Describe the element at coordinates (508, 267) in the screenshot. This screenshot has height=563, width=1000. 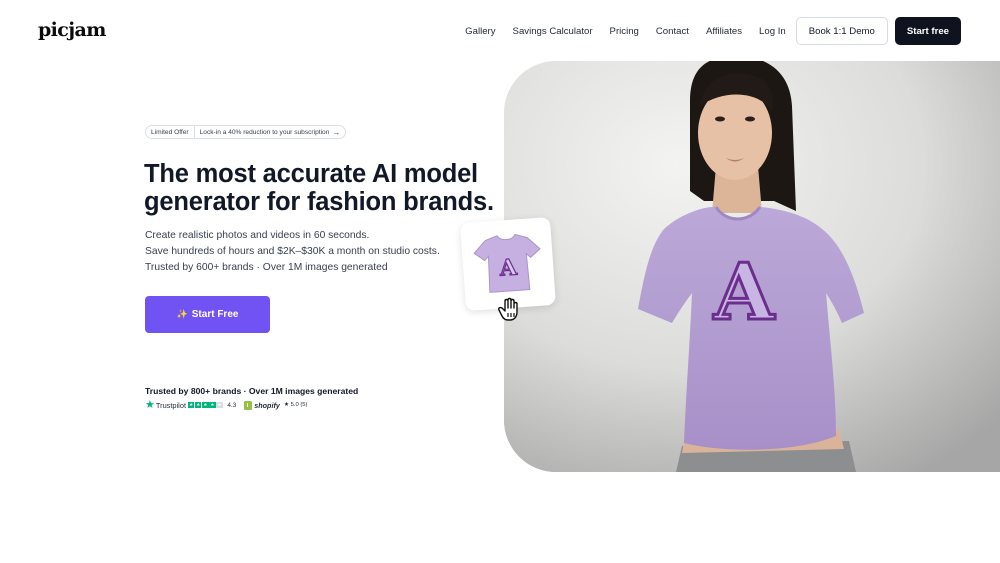
I see `shirt-letter: A` at that location.